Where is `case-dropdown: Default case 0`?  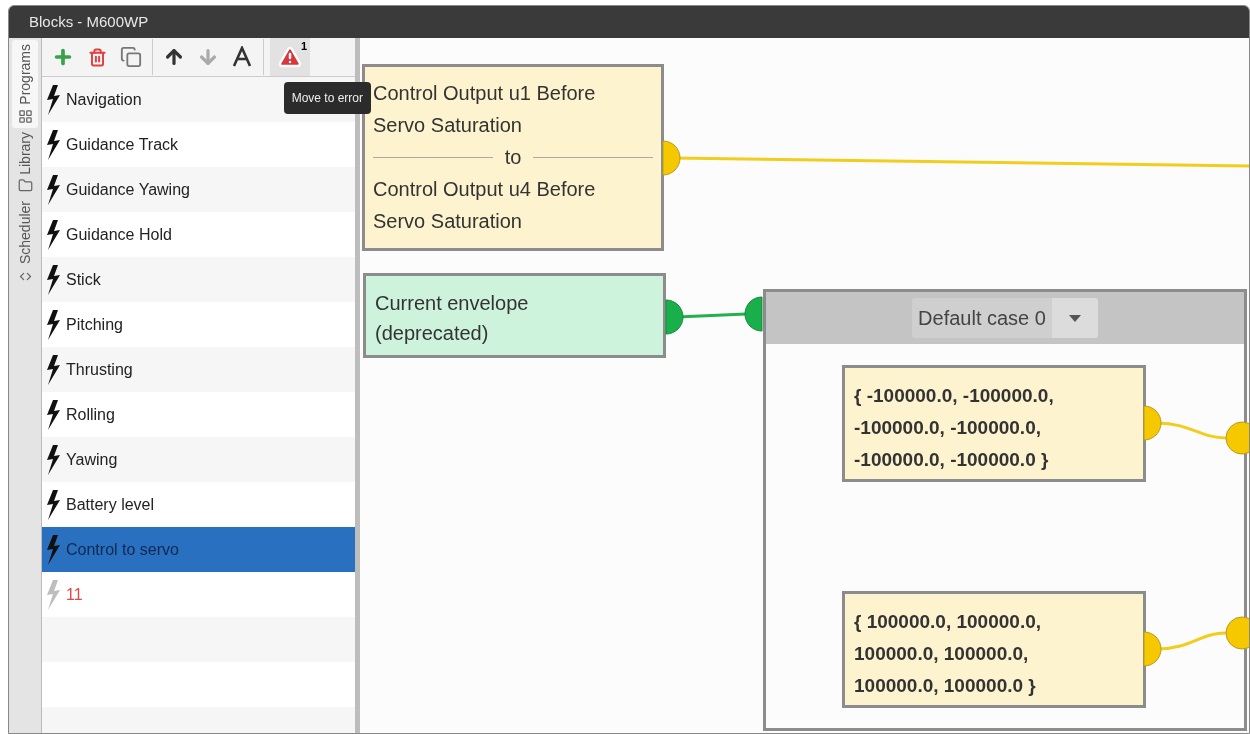
case-dropdown: Default case 0 is located at coordinates (1005, 318).